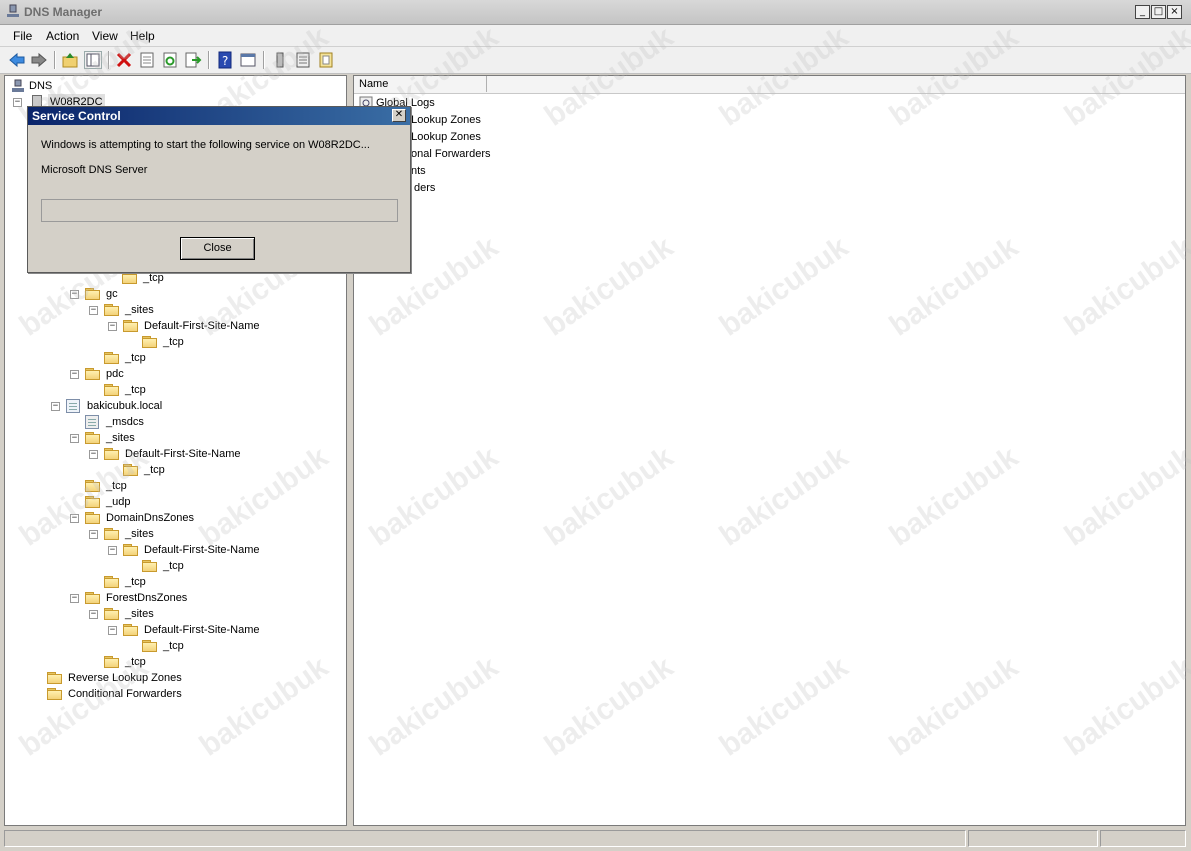 The width and height of the screenshot is (1191, 851). I want to click on show-hide-tree-icon, so click(93, 60).